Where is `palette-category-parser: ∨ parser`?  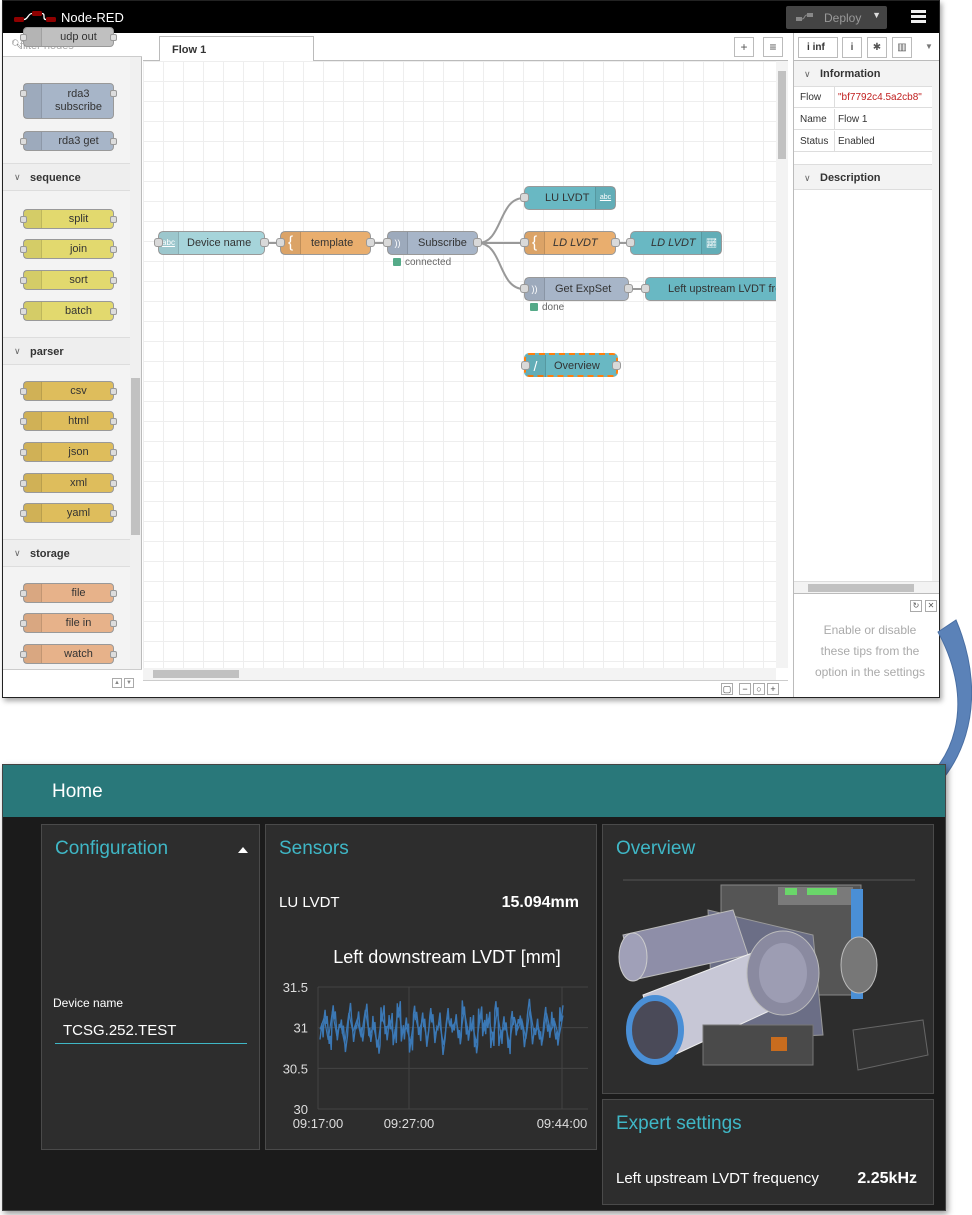 palette-category-parser: ∨ parser is located at coordinates (66, 351).